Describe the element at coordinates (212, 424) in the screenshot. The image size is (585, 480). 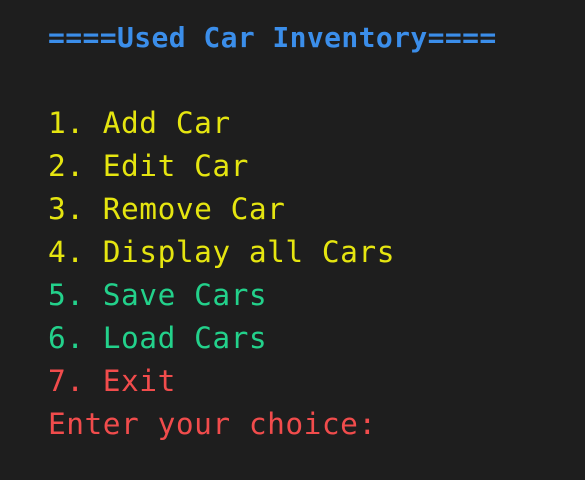
I see `choice-prompt: Enter your choice:` at that location.